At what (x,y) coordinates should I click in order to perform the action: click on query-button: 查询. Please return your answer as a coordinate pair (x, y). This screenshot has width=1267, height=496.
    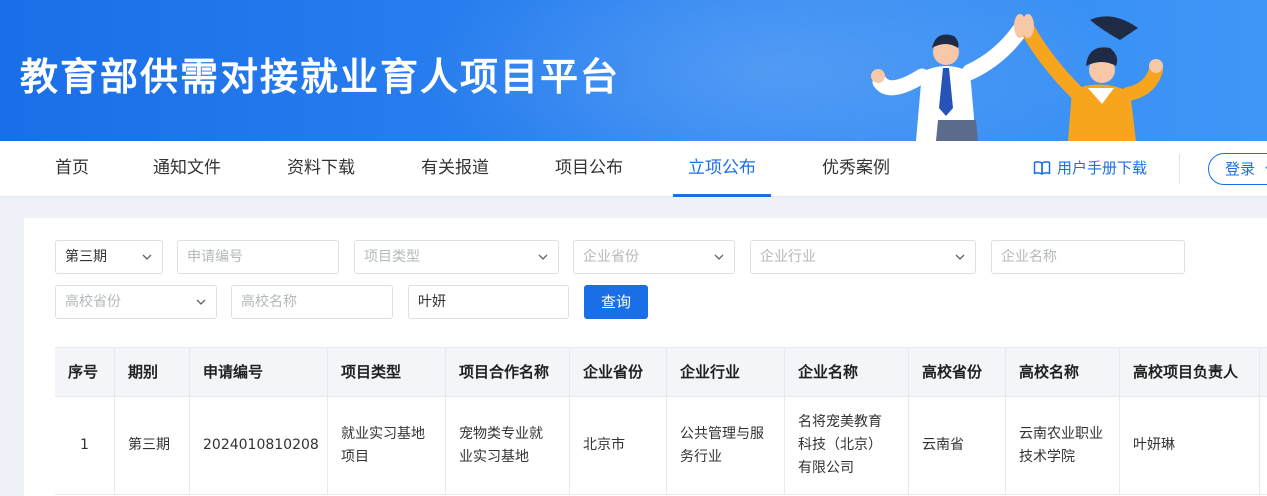
    Looking at the image, I should click on (616, 302).